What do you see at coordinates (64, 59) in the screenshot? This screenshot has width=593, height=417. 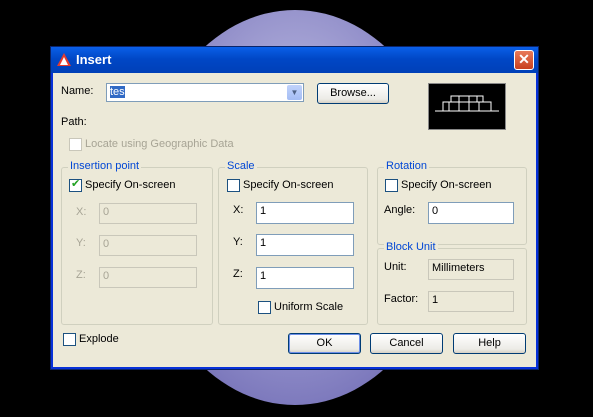 I see `autocad-icon` at bounding box center [64, 59].